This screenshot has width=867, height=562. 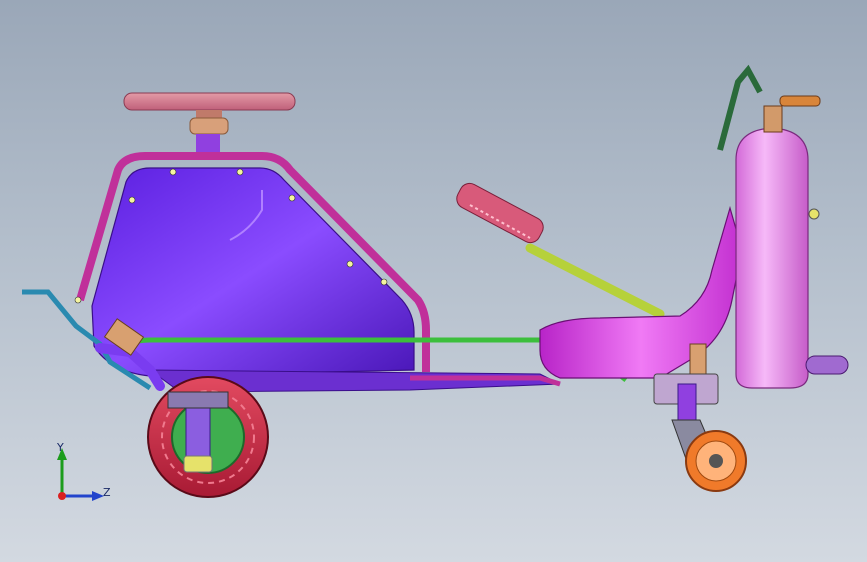 I want to click on axis-triad, so click(x=80, y=474).